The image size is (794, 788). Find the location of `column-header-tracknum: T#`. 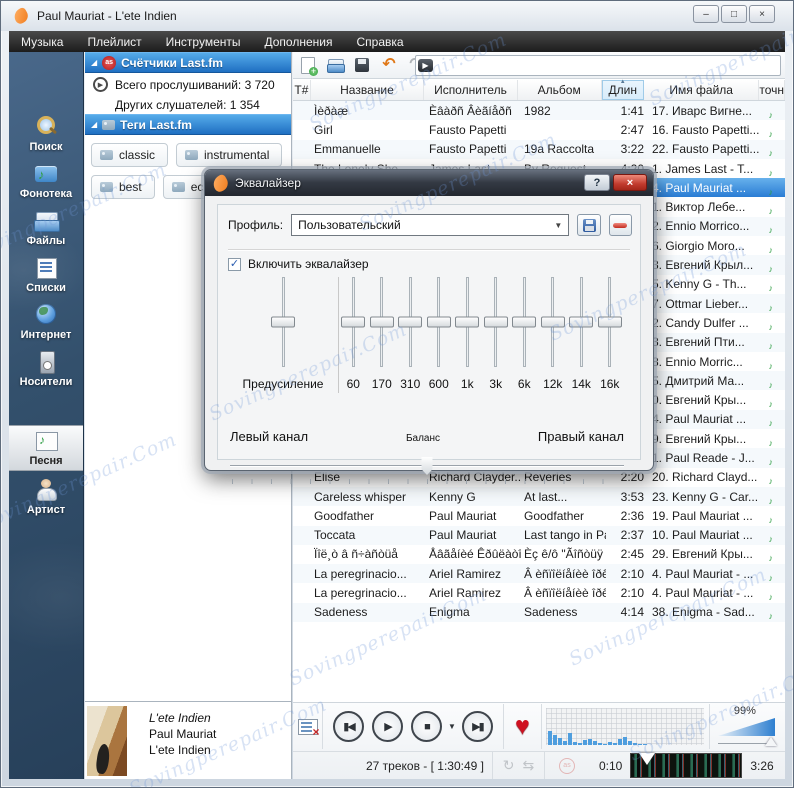

column-header-tracknum: T# is located at coordinates (302, 90).